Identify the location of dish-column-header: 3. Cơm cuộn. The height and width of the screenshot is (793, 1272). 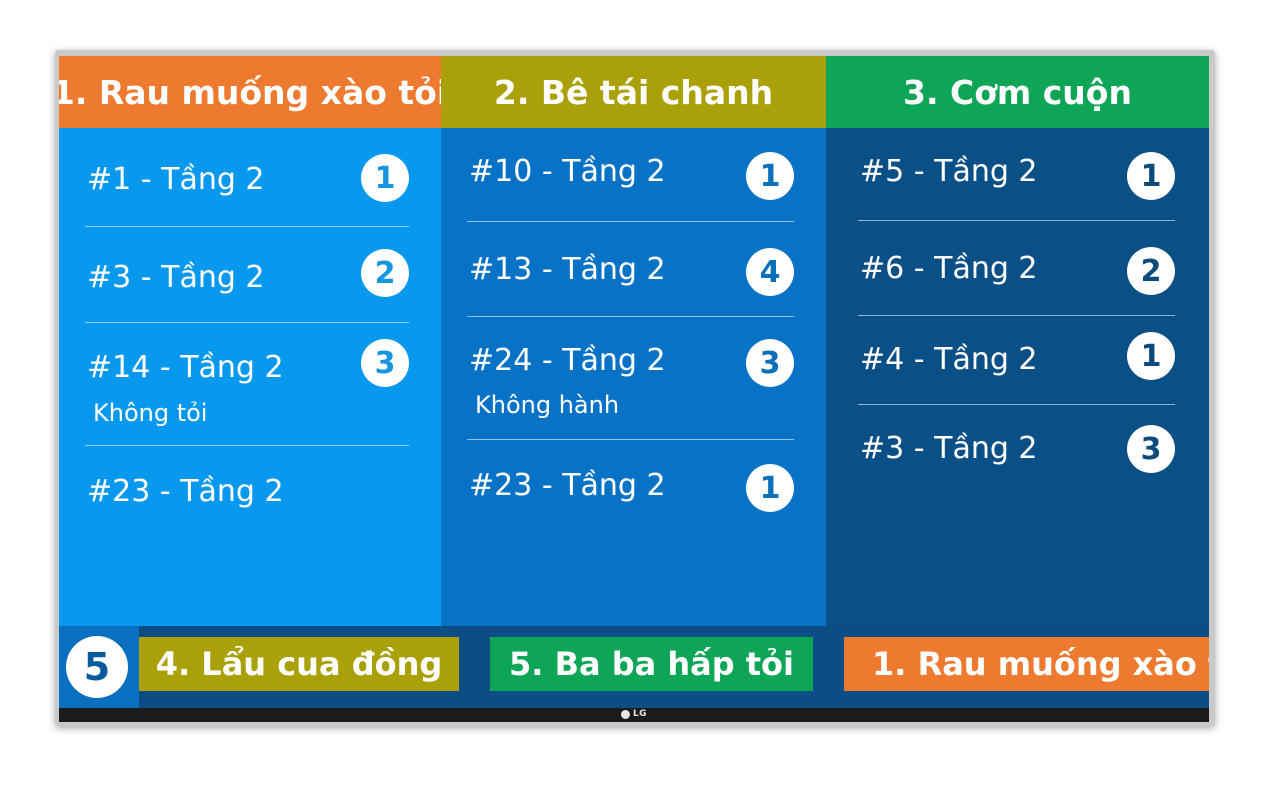
(1017, 92).